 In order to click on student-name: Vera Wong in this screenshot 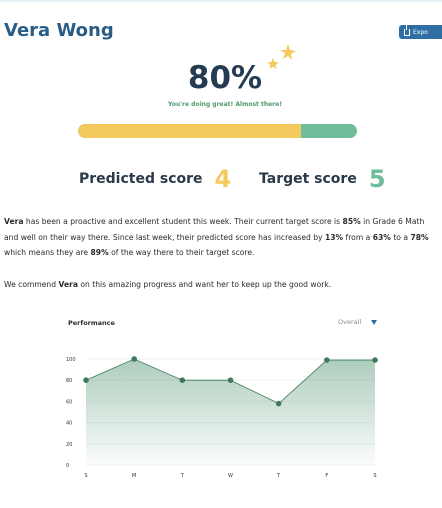, I will do `click(59, 30)`.